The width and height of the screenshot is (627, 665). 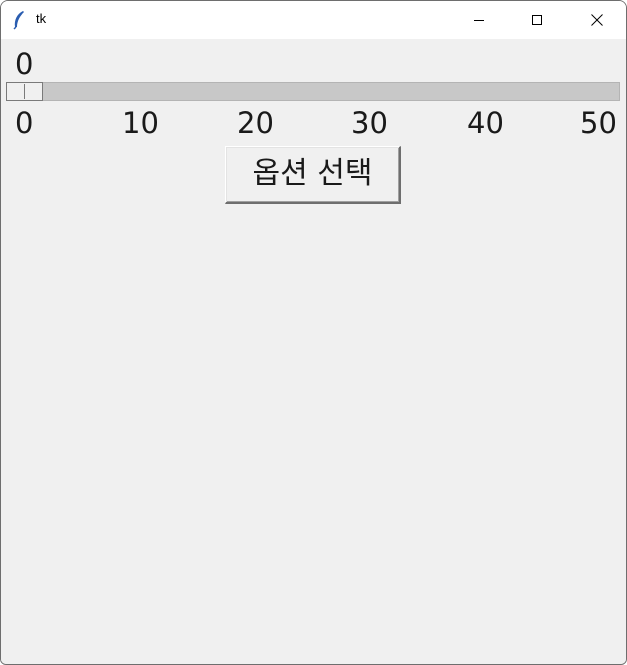 I want to click on minimize-icon, so click(x=479, y=20).